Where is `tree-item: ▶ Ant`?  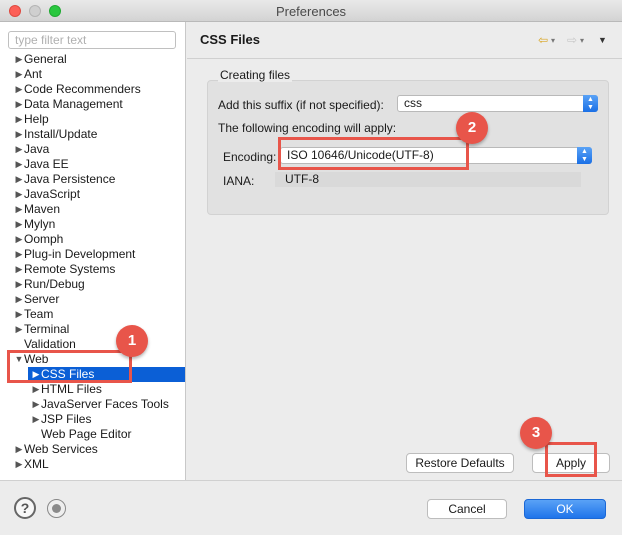 tree-item: ▶ Ant is located at coordinates (92, 74).